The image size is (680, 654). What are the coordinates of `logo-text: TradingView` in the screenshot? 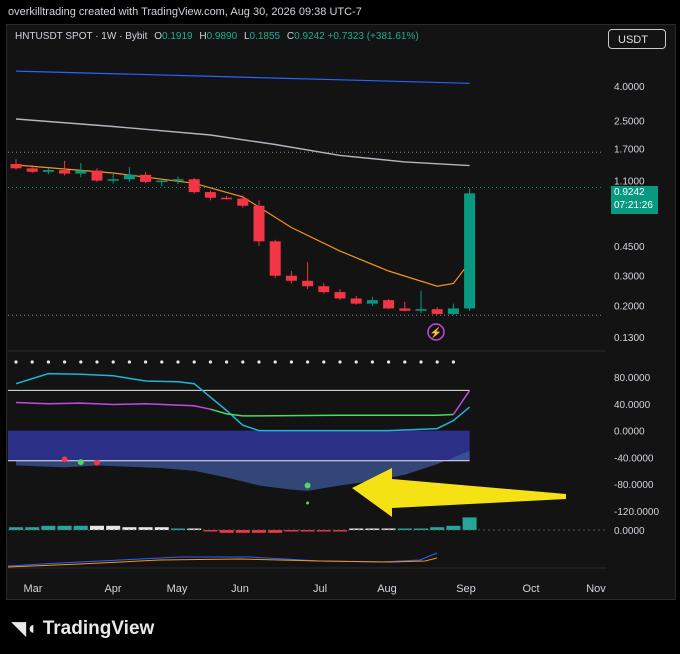 It's located at (98, 628).